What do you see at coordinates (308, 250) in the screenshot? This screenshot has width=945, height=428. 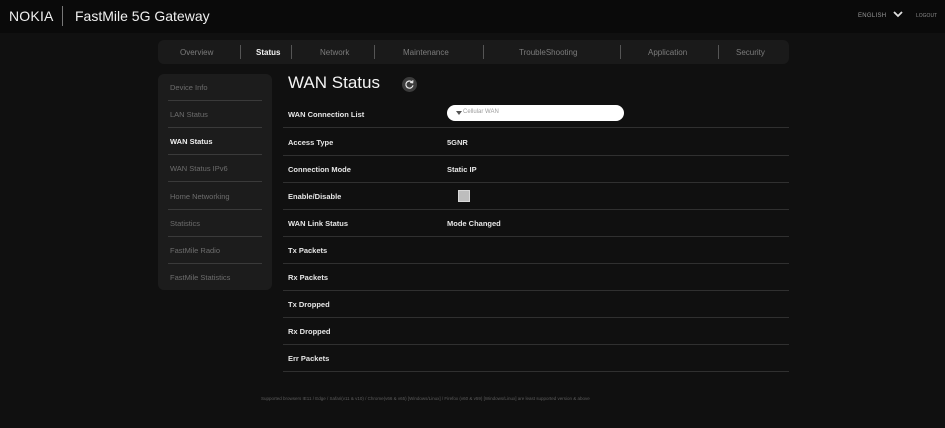 I see `tx-packets-label: Tx Packets` at bounding box center [308, 250].